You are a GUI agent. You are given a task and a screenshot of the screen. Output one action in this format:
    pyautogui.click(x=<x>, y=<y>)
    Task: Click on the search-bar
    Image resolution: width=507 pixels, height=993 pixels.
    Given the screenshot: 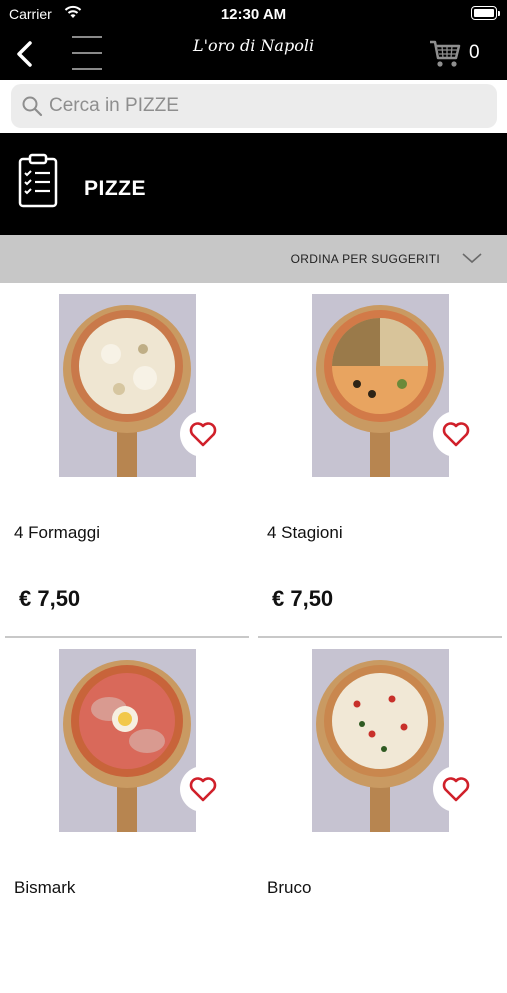 What is the action you would take?
    pyautogui.click(x=253, y=106)
    